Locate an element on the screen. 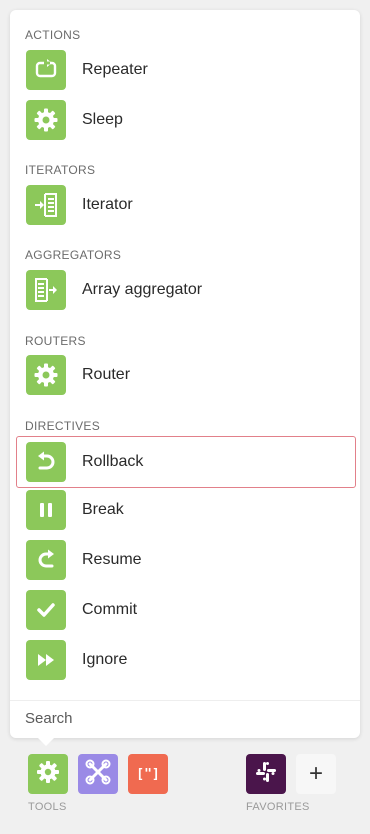 The height and width of the screenshot is (834, 370). menu-item-router: Router is located at coordinates (186, 375).